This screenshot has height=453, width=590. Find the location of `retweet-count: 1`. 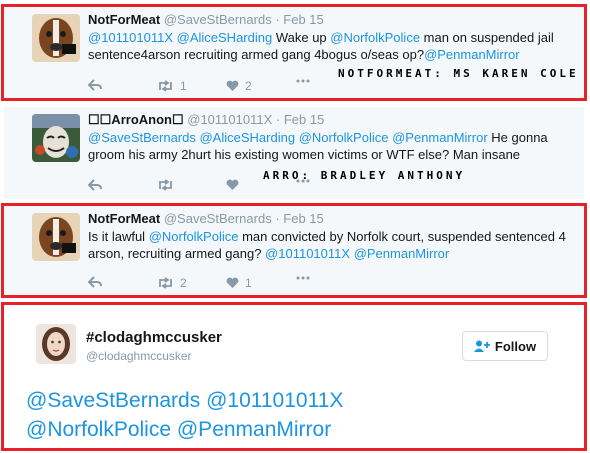

retweet-count: 1 is located at coordinates (183, 86).